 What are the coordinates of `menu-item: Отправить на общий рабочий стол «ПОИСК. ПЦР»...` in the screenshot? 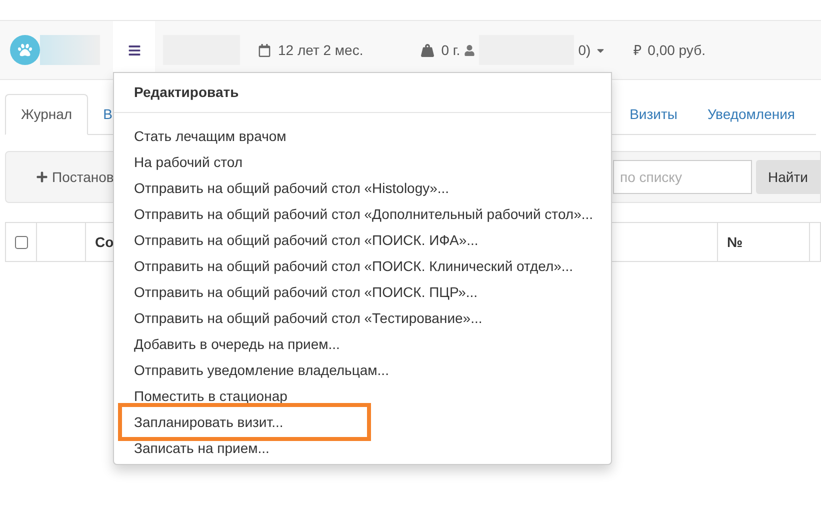 It's located at (306, 292).